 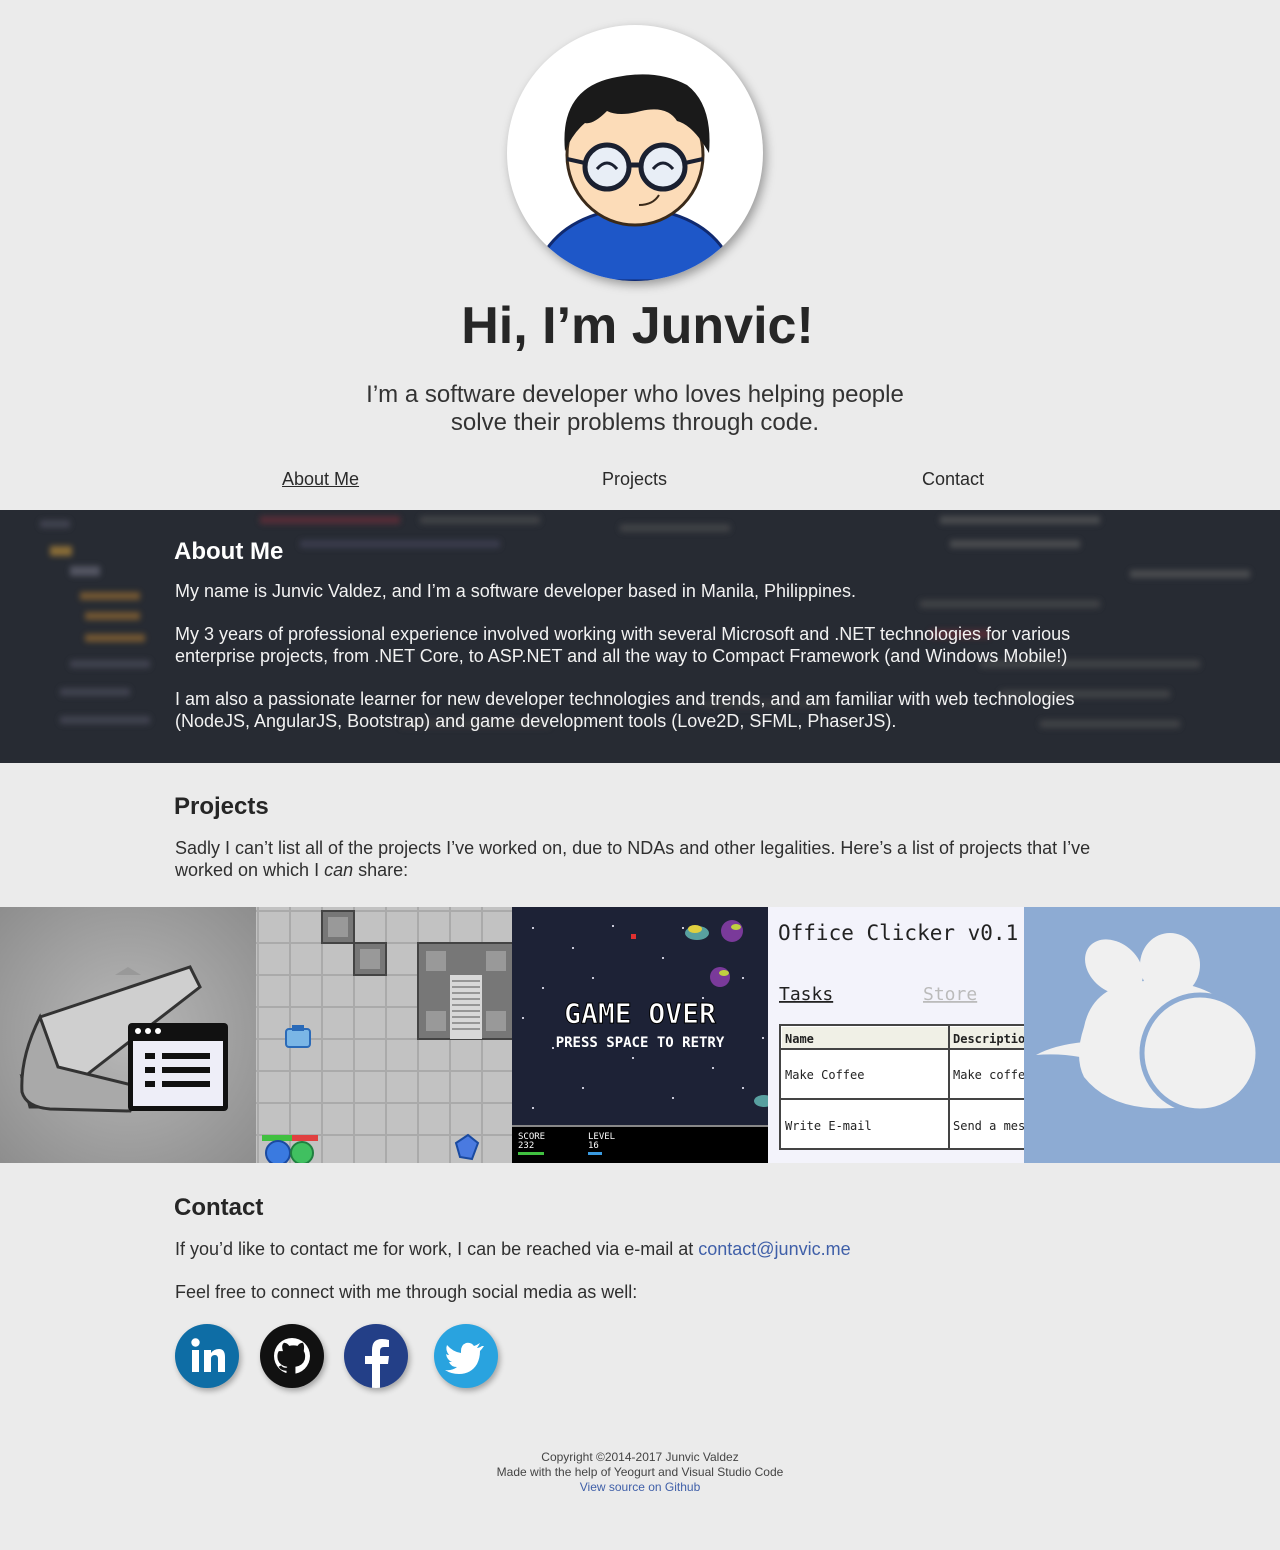 I want to click on main-nav: About Me Projects Contact, so click(x=640, y=481).